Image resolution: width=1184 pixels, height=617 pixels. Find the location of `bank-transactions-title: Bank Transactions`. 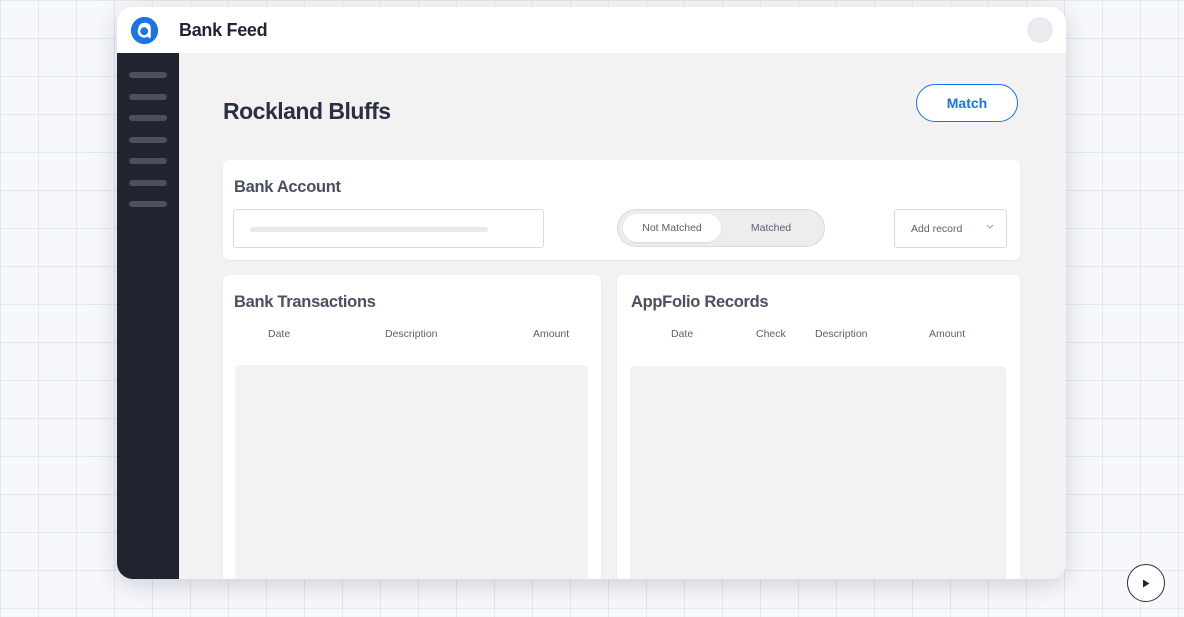

bank-transactions-title: Bank Transactions is located at coordinates (305, 302).